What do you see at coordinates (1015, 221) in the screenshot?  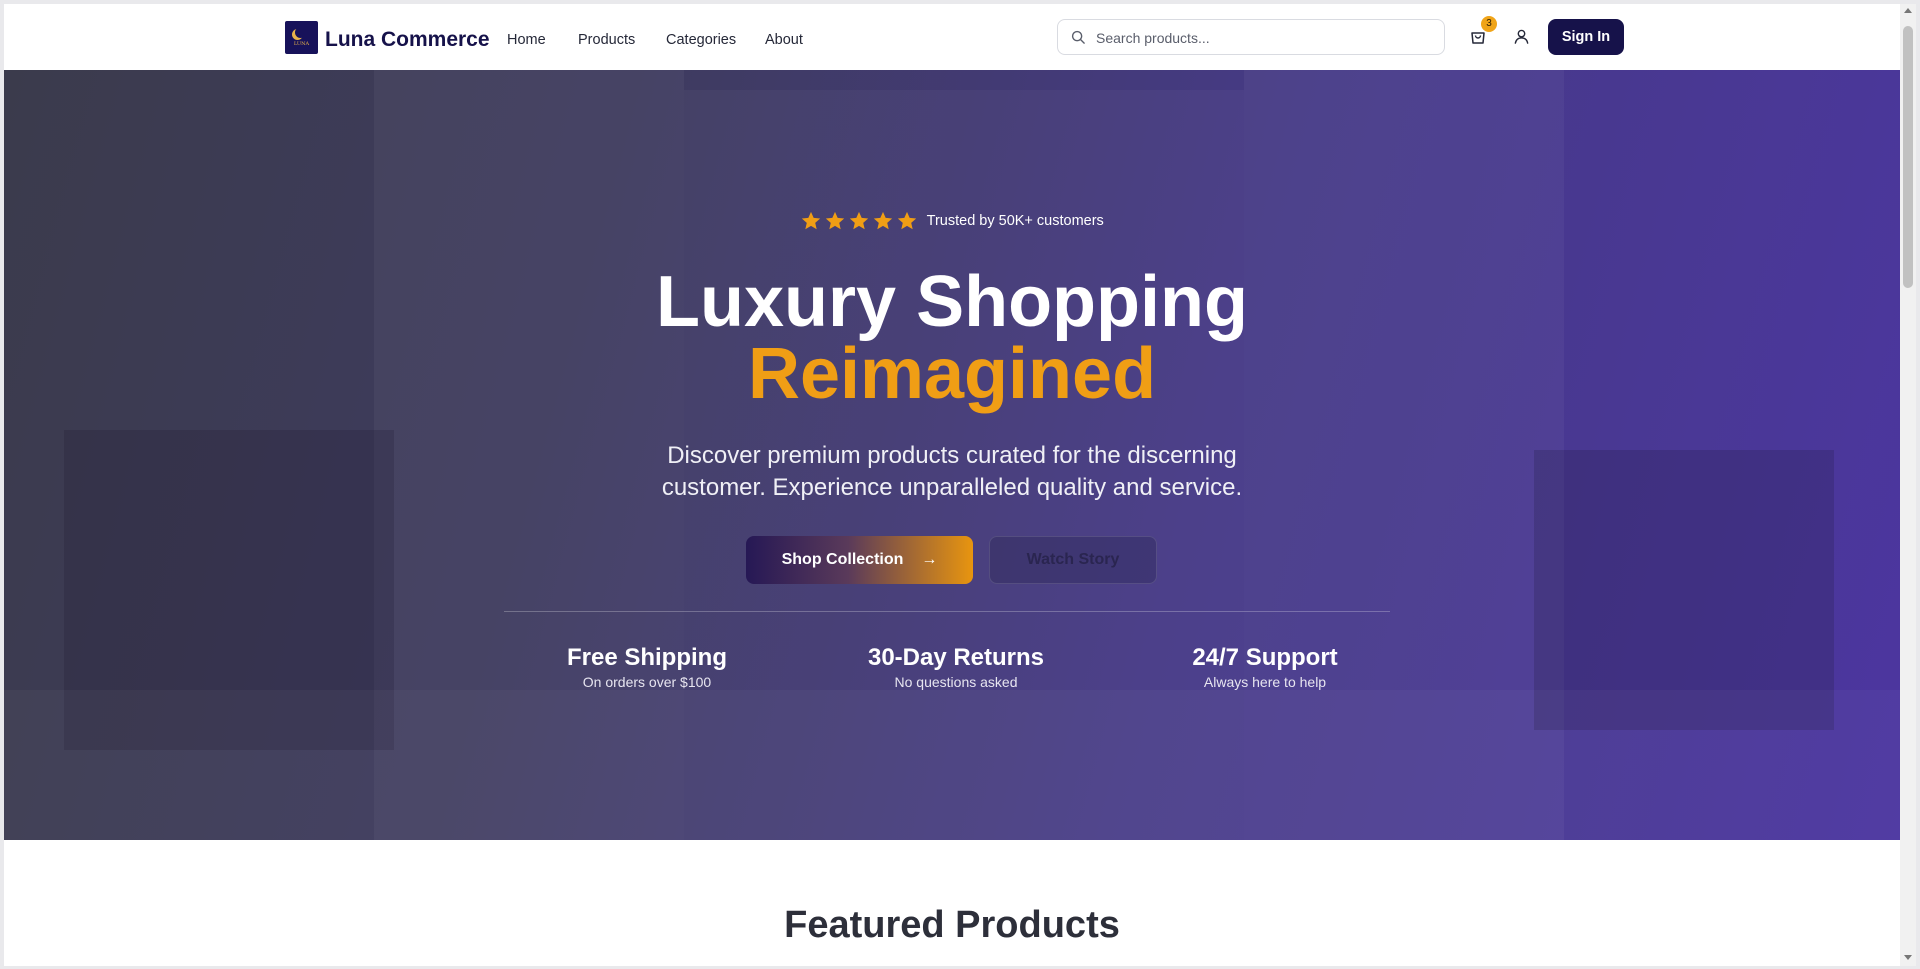 I see `trust-text: Trusted by 50K+ customers` at bounding box center [1015, 221].